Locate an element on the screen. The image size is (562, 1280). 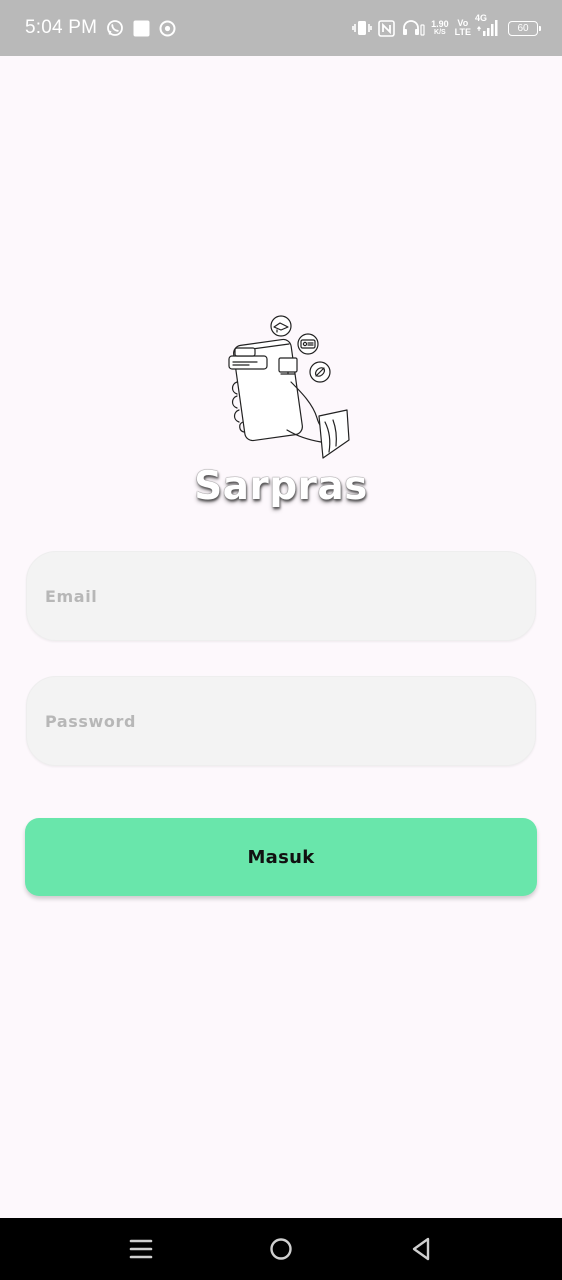
whatsapp-icon is located at coordinates (115, 28).